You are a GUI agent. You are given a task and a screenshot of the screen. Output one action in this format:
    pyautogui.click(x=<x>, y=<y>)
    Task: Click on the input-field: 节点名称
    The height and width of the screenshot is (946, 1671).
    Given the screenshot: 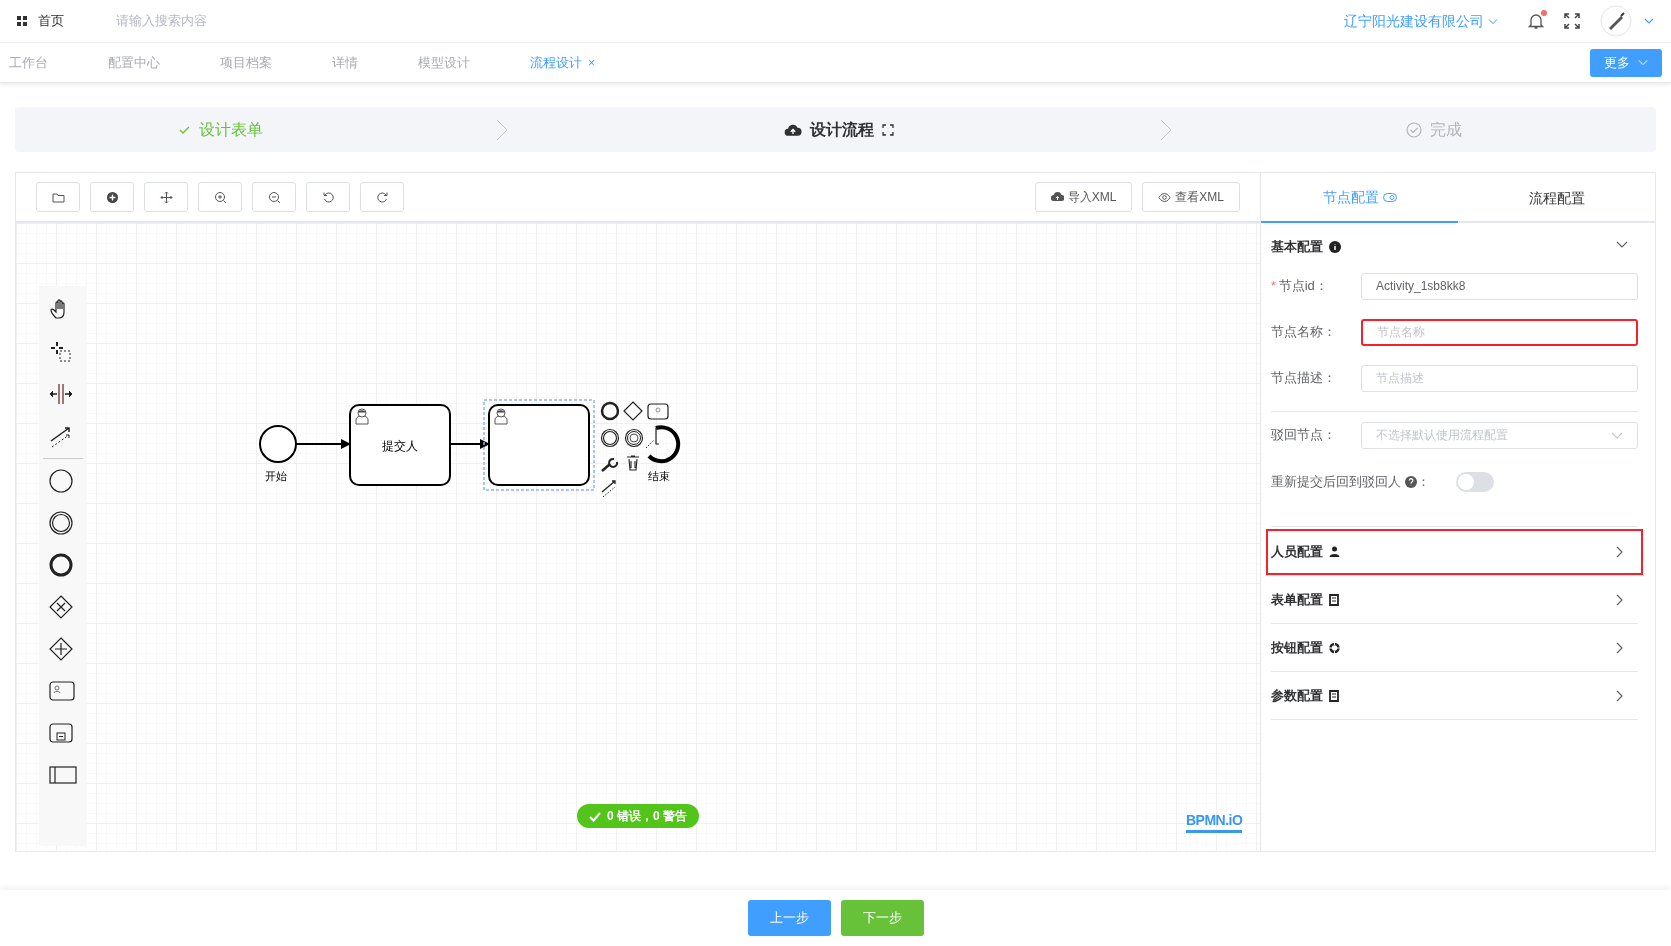 What is the action you would take?
    pyautogui.click(x=1499, y=332)
    